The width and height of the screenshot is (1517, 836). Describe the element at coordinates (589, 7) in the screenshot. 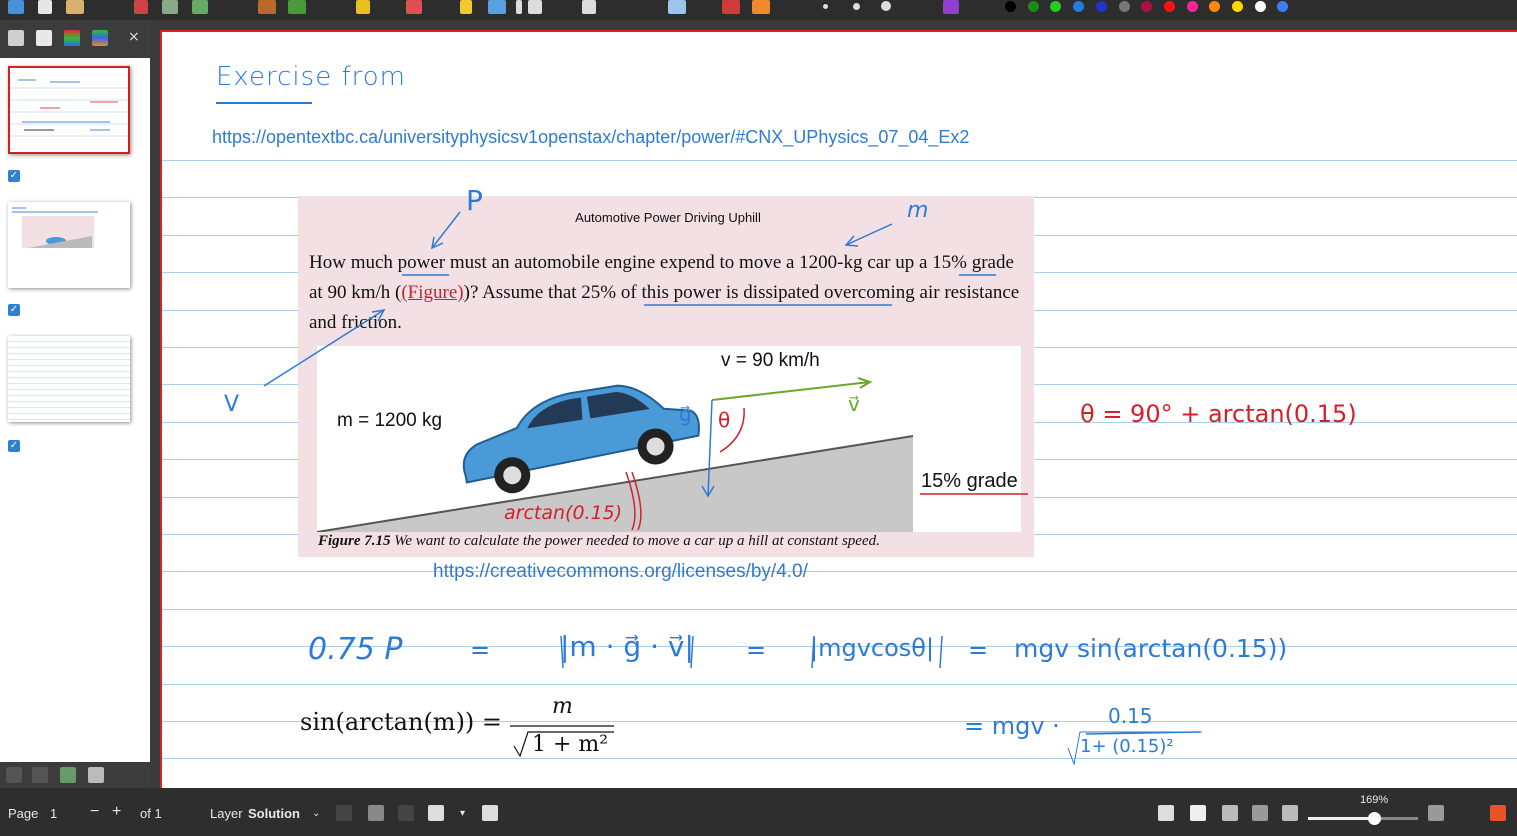

I see `shape-tool-icon` at that location.